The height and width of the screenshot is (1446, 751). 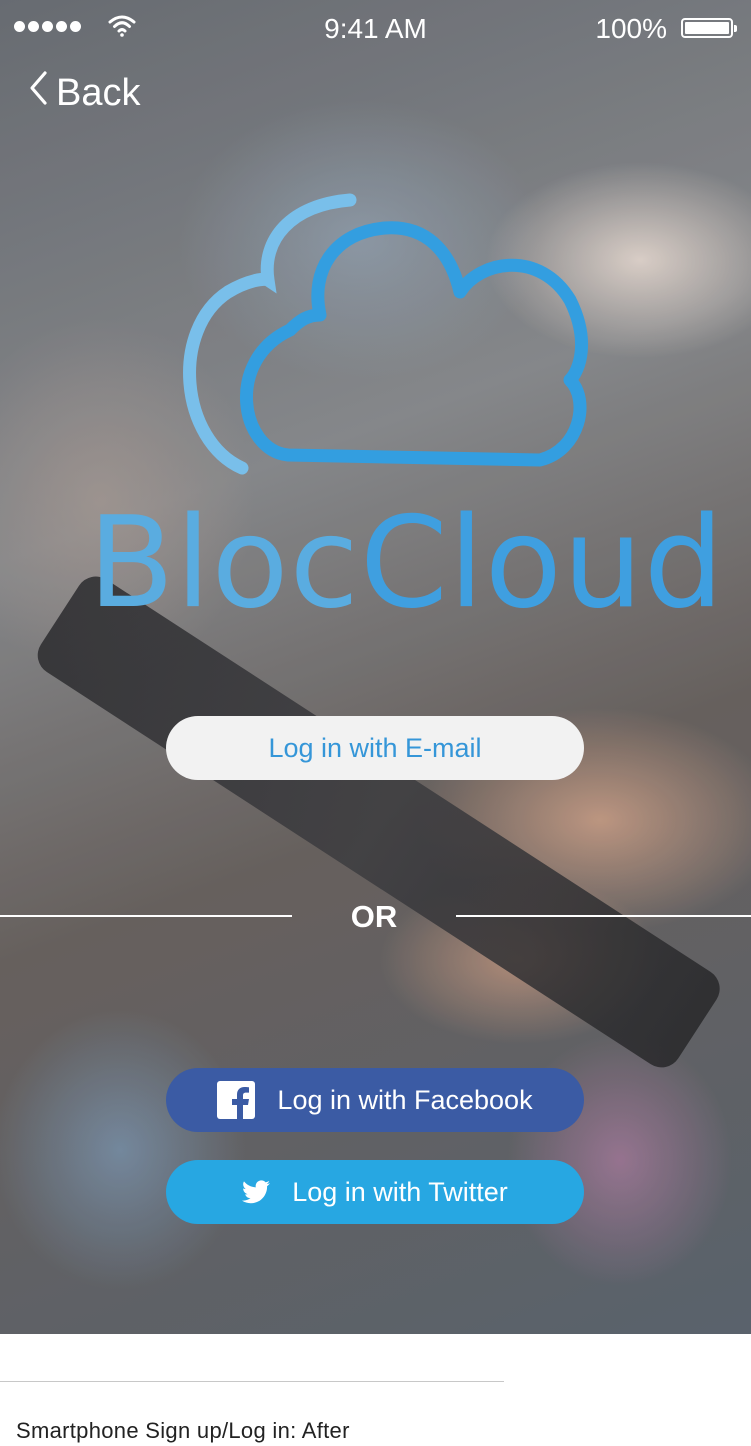 I want to click on brand-wordmark: BlocCloud, so click(x=406, y=563).